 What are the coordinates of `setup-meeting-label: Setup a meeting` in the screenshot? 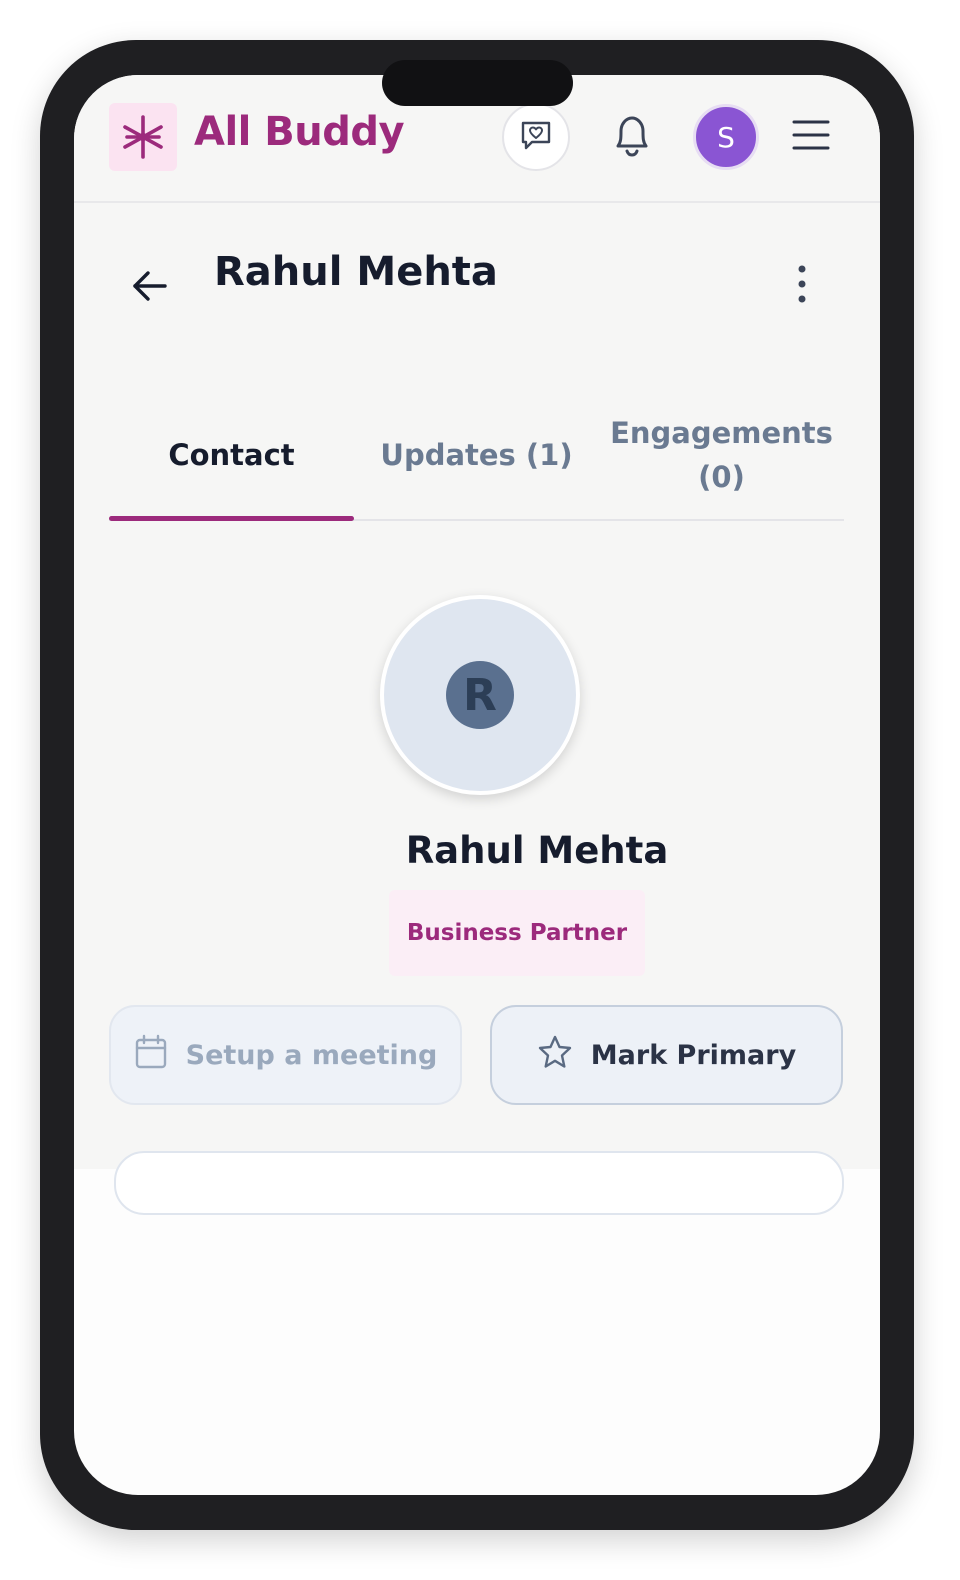 It's located at (311, 1055).